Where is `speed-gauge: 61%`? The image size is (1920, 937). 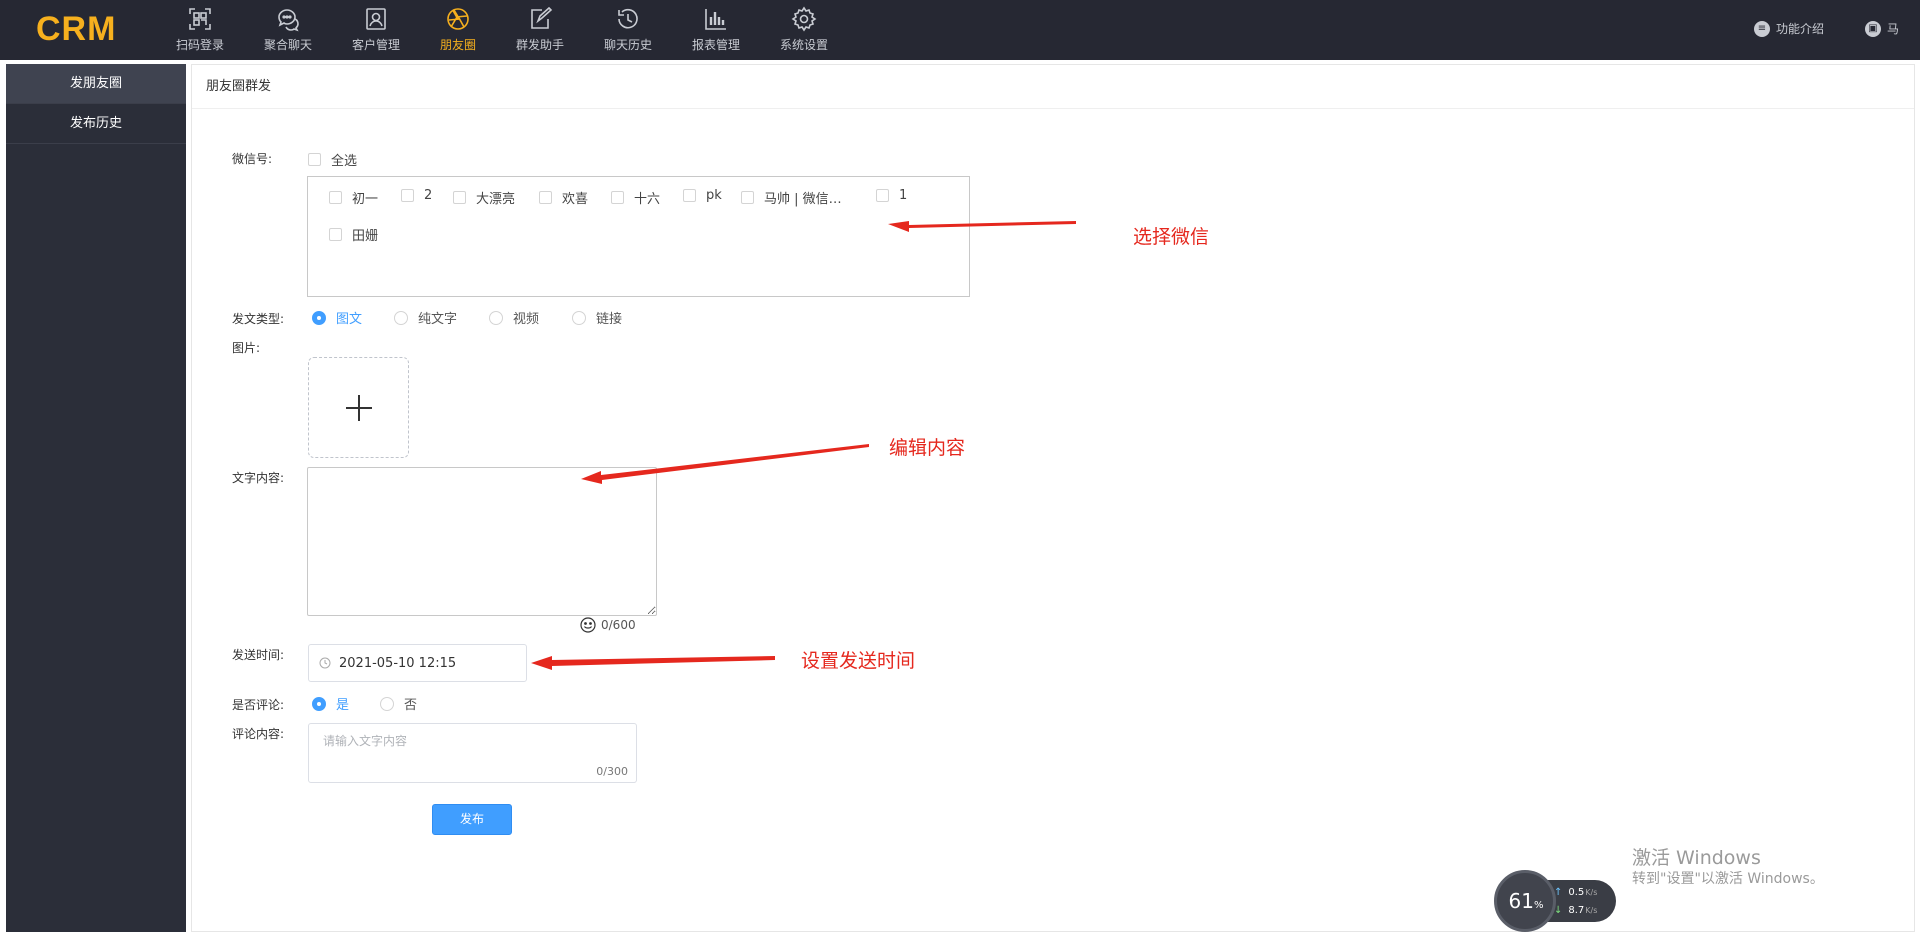
speed-gauge: 61% is located at coordinates (1525, 901).